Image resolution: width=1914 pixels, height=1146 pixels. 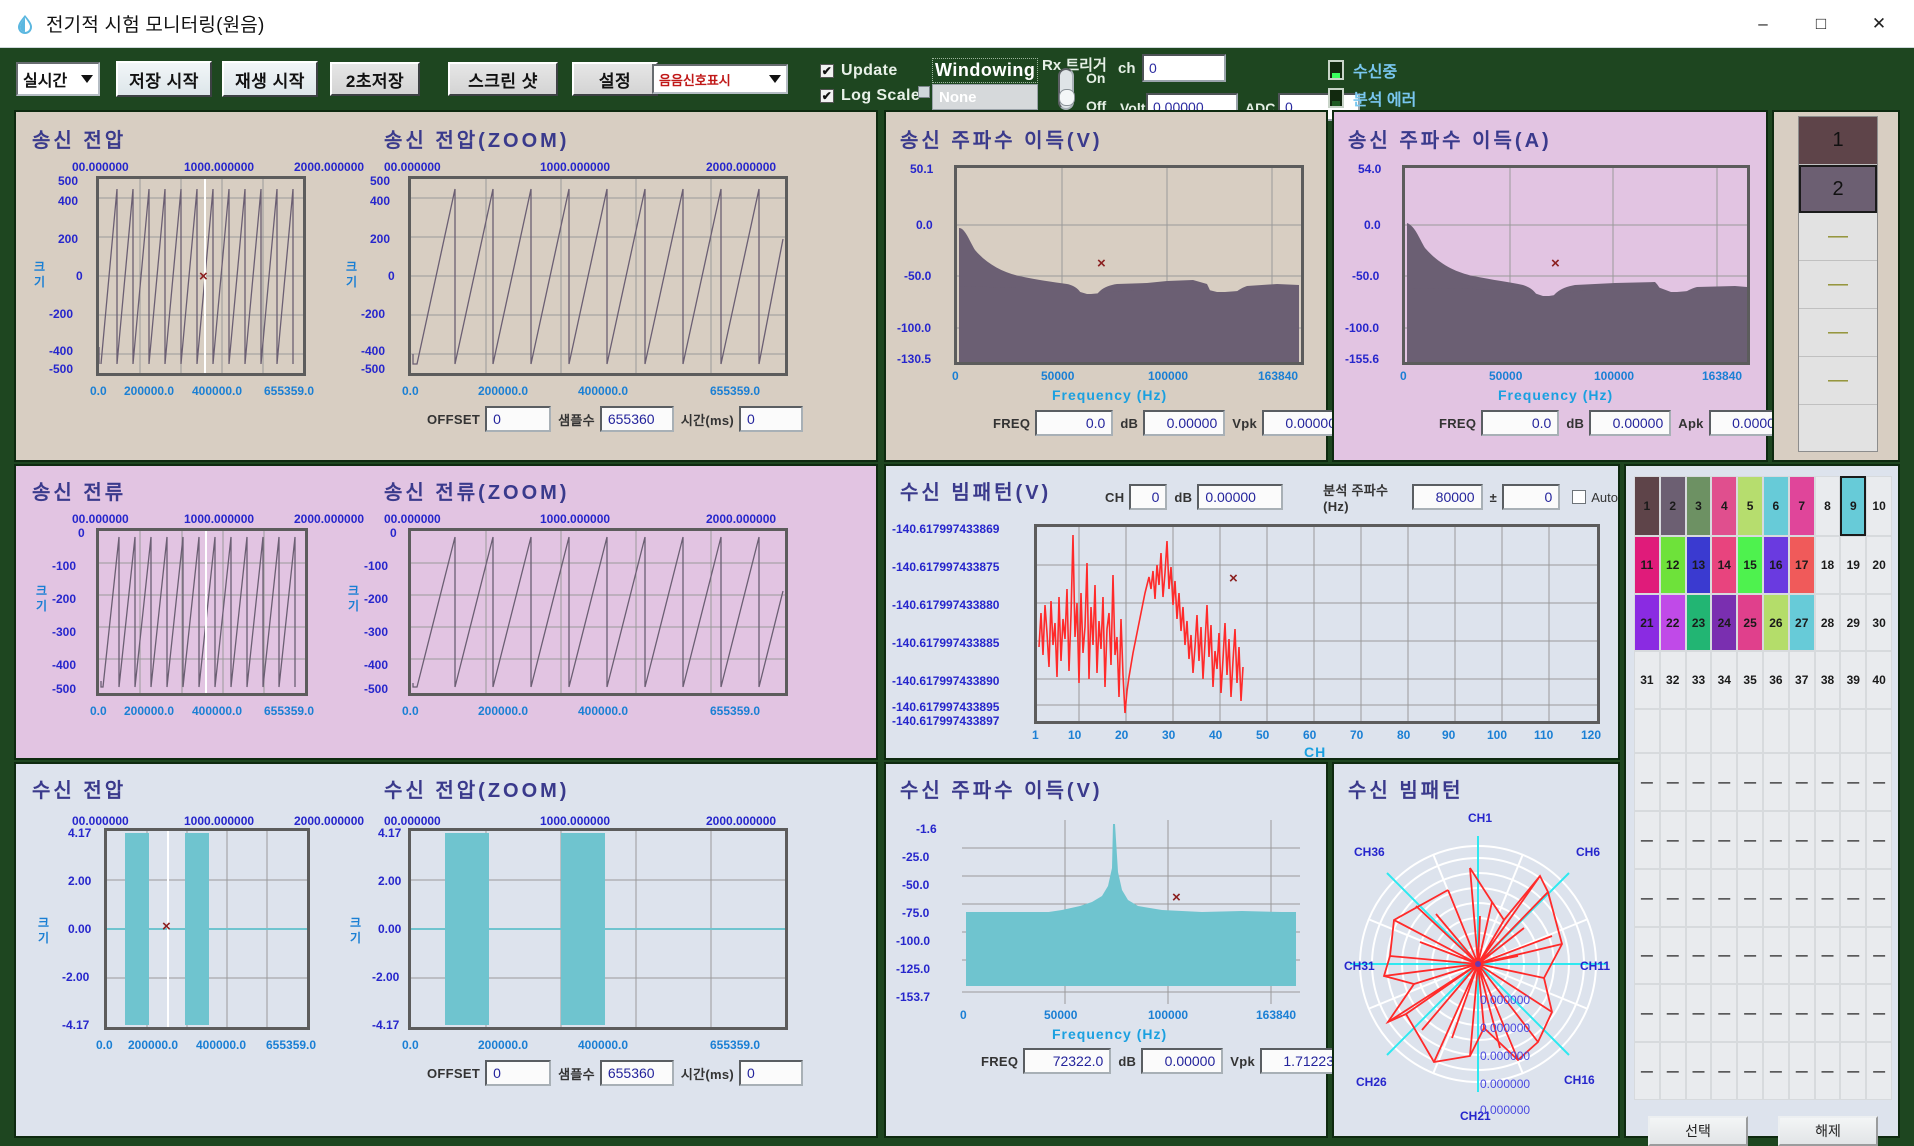 I want to click on vpk-value: 1.71223, so click(x=1301, y=1061).